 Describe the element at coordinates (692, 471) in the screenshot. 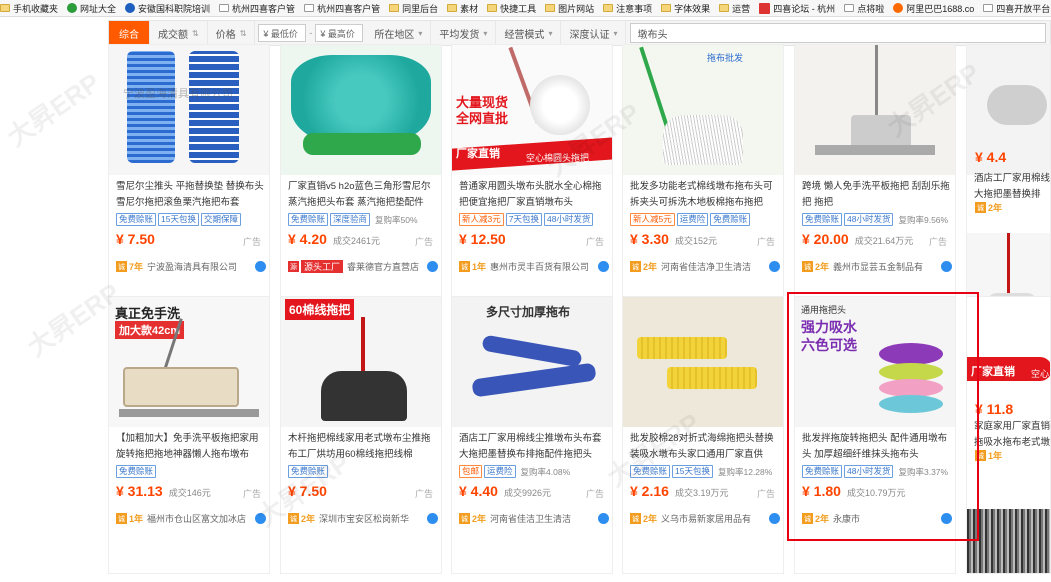

I see `service-tag: 15天包换` at that location.